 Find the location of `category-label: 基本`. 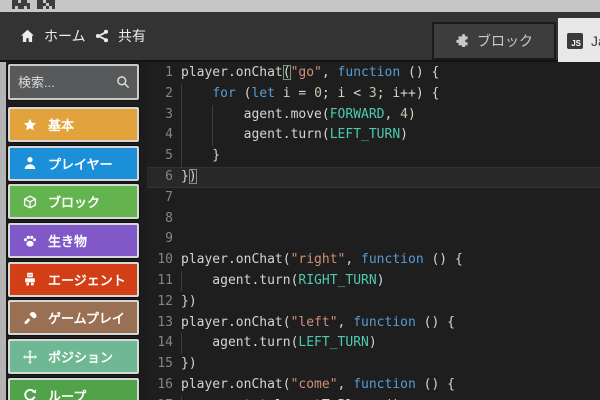

category-label: 基本 is located at coordinates (61, 125).